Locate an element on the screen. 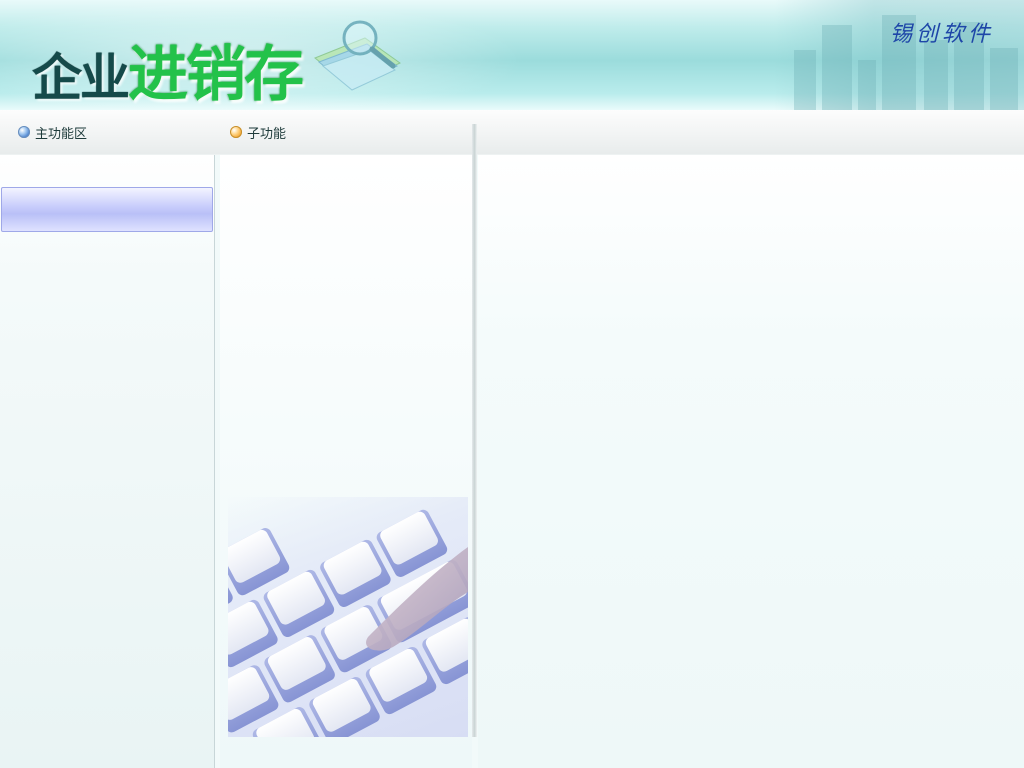 The height and width of the screenshot is (768, 1024). panel-splitter is located at coordinates (474, 430).